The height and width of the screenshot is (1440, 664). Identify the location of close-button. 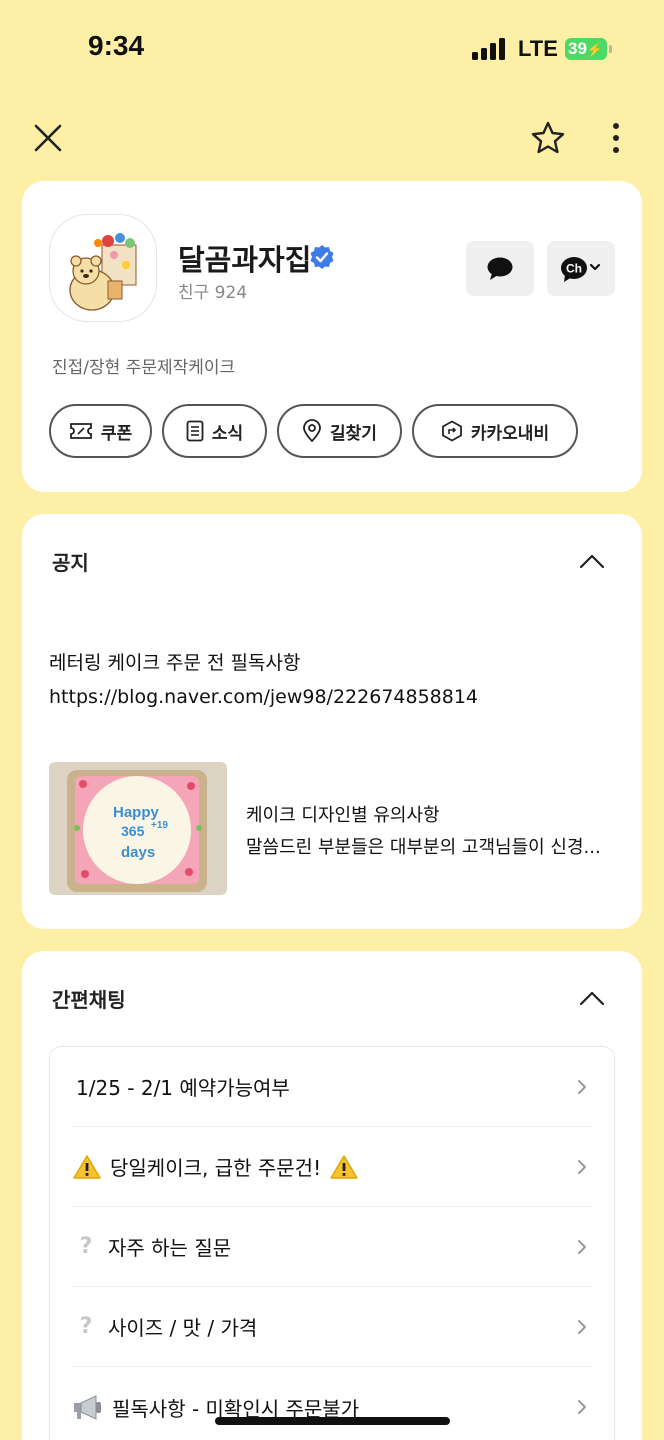
(48, 138).